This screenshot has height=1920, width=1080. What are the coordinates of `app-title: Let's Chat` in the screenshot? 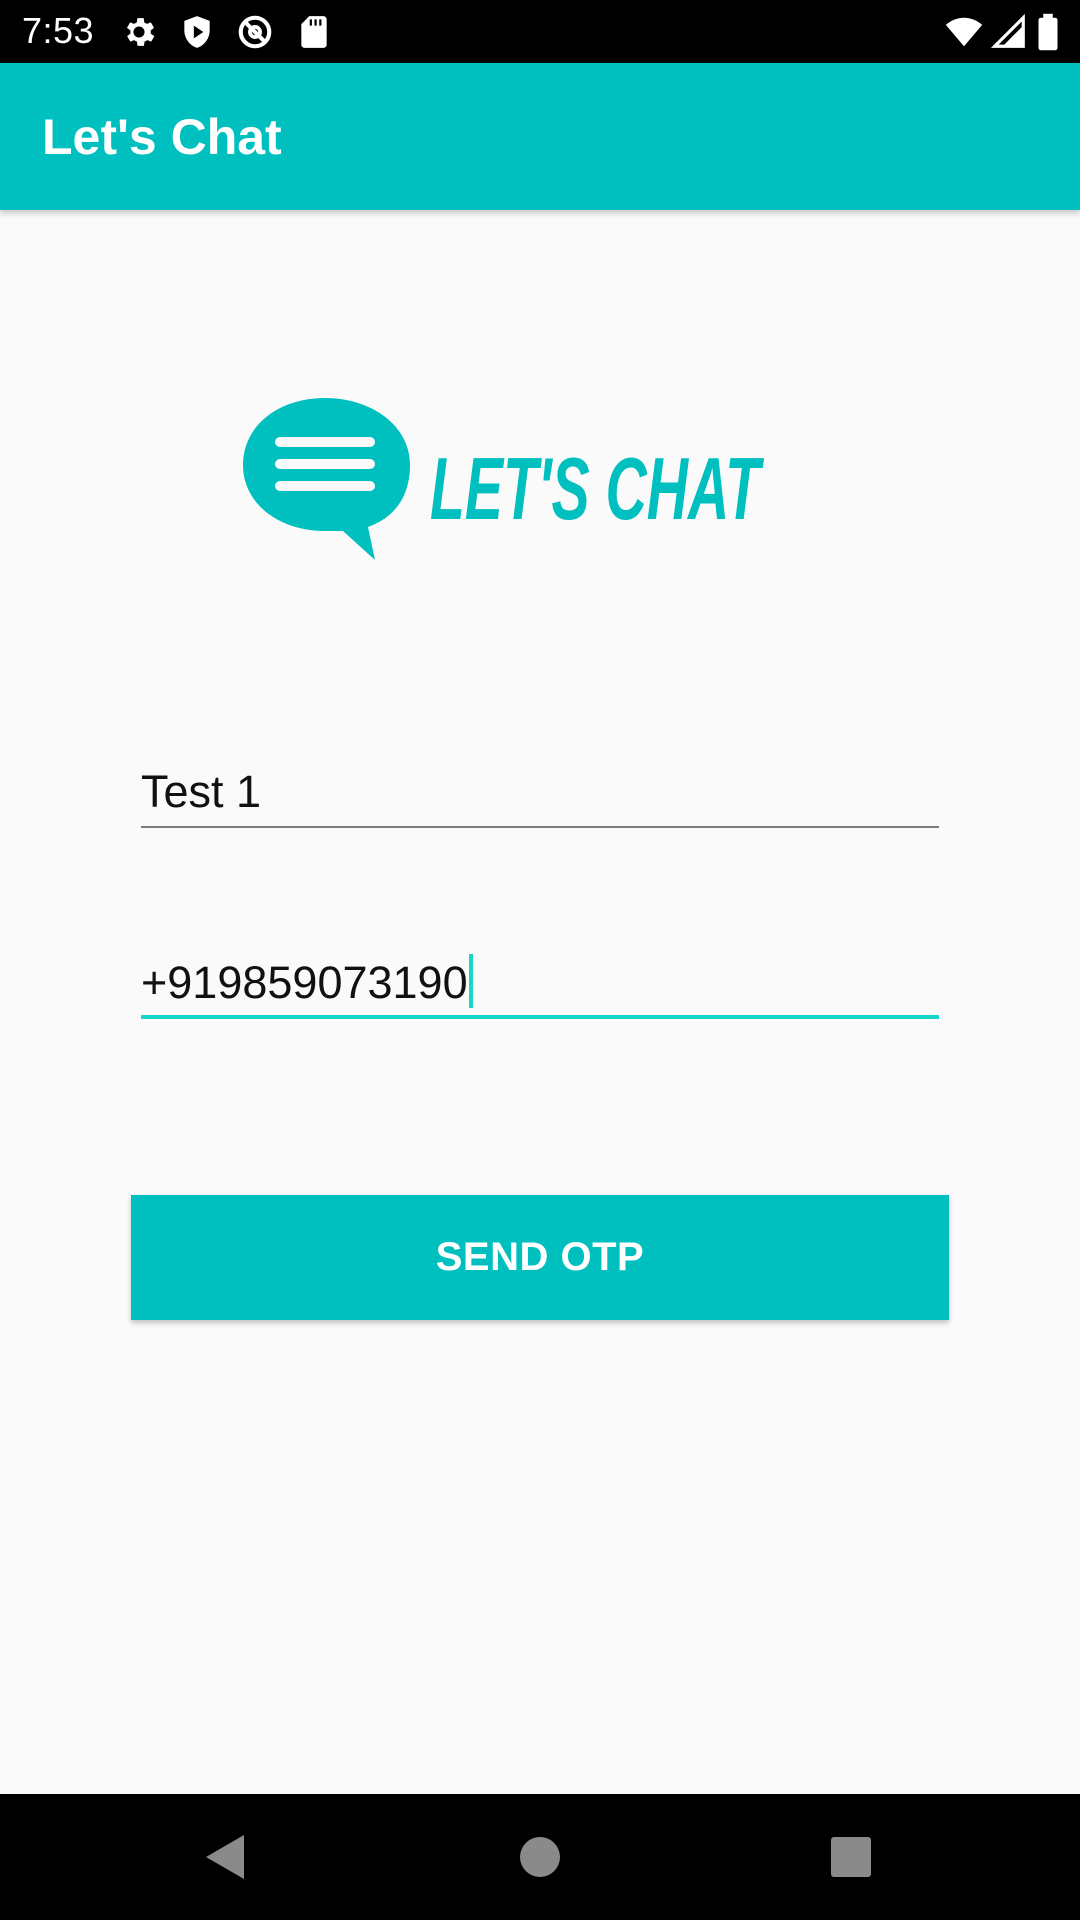 It's located at (162, 137).